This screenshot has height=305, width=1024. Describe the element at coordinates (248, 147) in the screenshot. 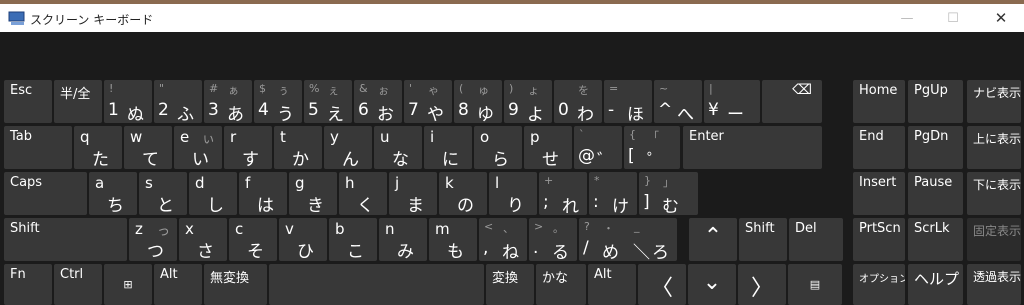

I see `key-r: rす` at that location.